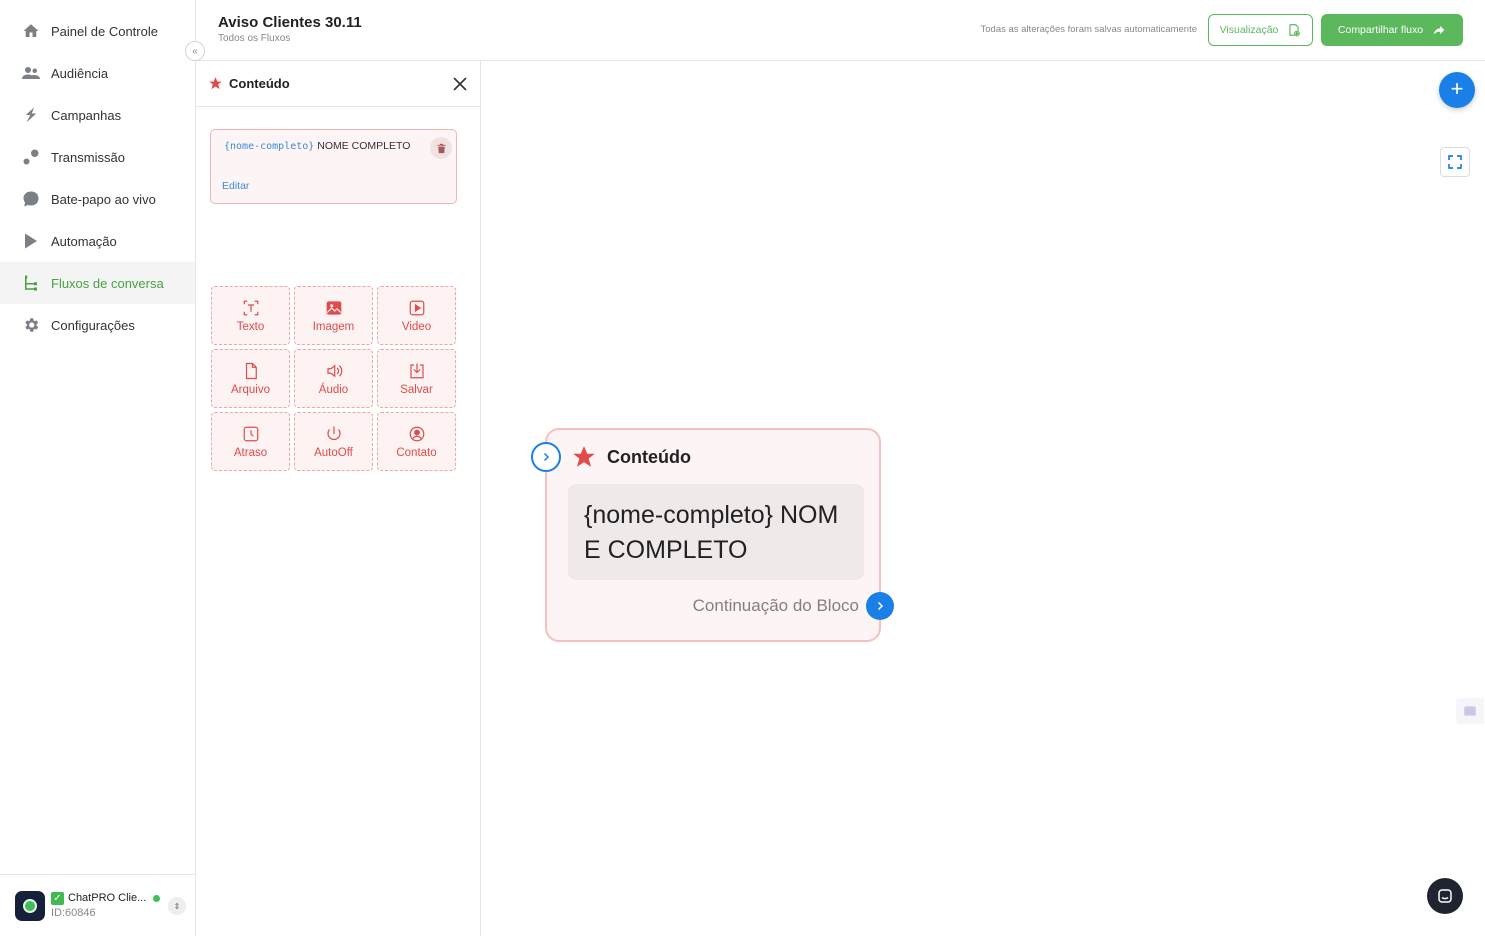 The width and height of the screenshot is (1485, 936). I want to click on fullscreen-icon, so click(1455, 162).